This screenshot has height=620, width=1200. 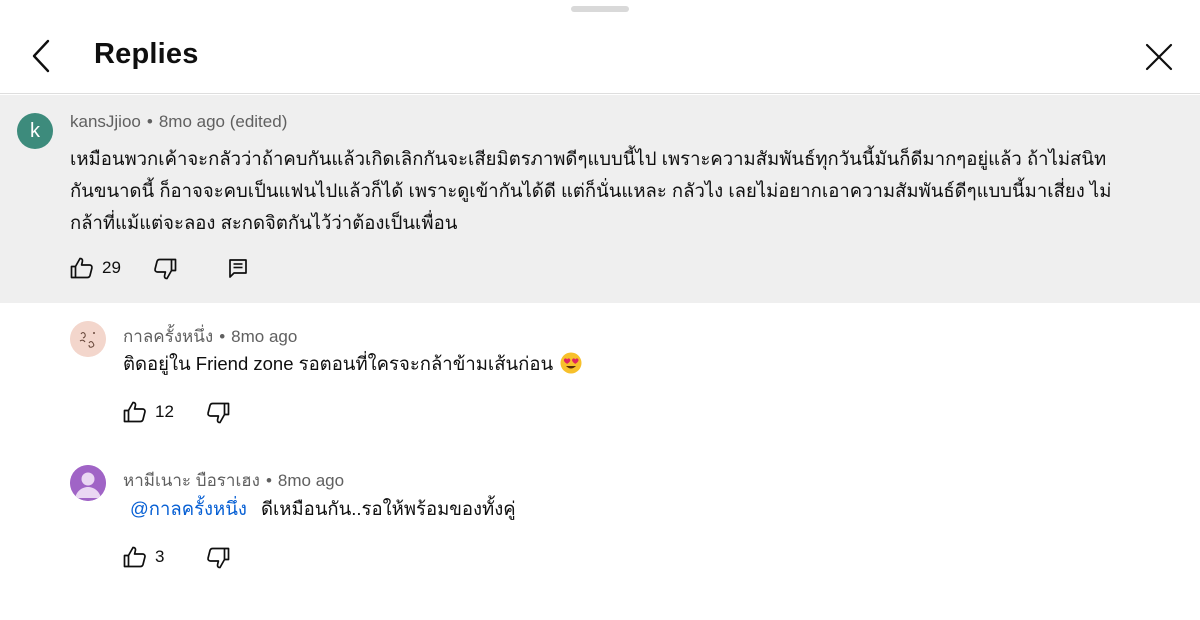 What do you see at coordinates (148, 412) in the screenshot?
I see `like-button: 12` at bounding box center [148, 412].